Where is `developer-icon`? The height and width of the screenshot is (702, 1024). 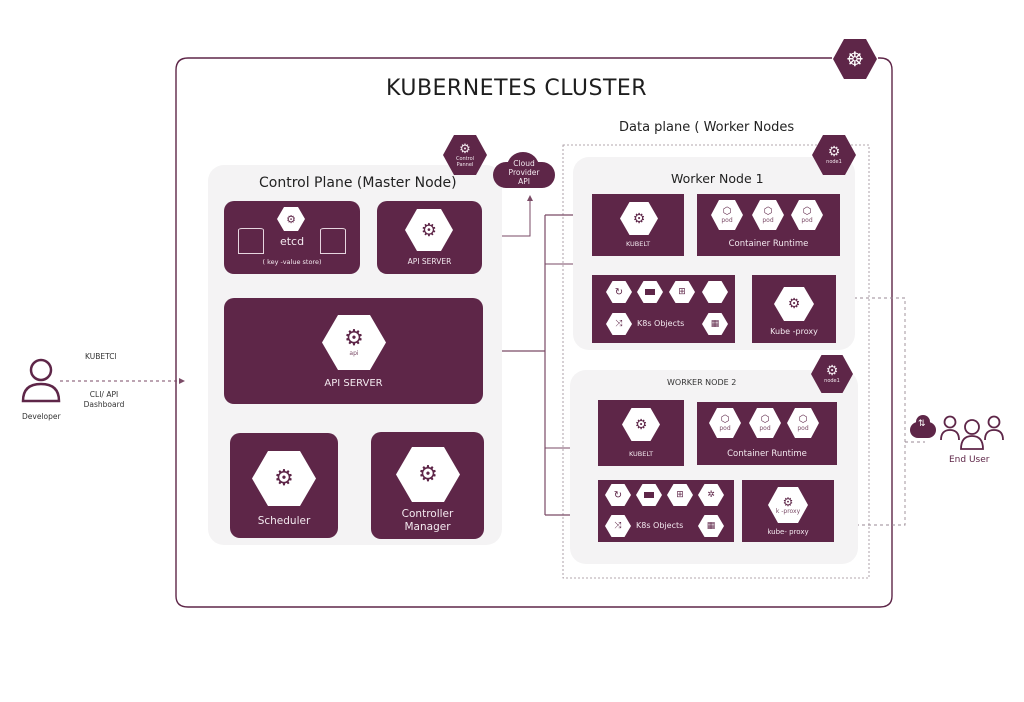
developer-icon is located at coordinates (41, 380).